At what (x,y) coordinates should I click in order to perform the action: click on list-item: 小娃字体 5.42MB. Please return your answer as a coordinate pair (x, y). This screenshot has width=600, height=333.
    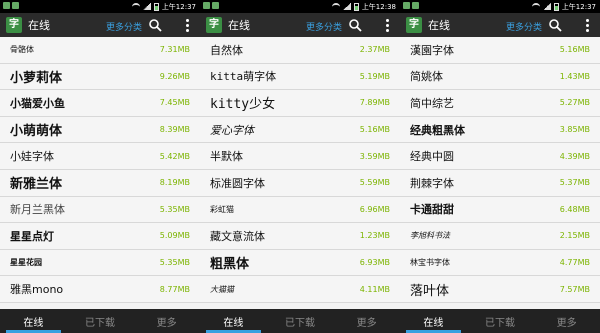
    Looking at the image, I should click on (100, 156).